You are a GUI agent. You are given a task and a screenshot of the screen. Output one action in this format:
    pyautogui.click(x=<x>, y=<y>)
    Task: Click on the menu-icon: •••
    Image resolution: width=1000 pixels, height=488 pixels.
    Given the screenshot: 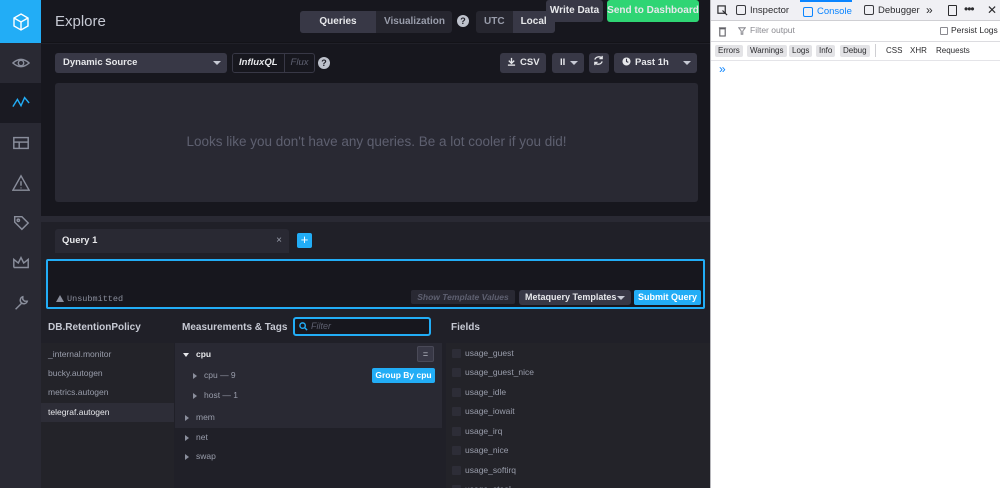 What is the action you would take?
    pyautogui.click(x=969, y=9)
    